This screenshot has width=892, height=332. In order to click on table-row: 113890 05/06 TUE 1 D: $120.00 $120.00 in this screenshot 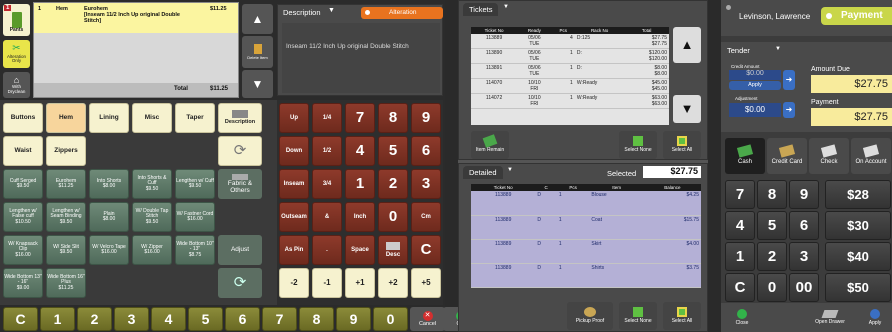, I will do `click(570, 56)`.